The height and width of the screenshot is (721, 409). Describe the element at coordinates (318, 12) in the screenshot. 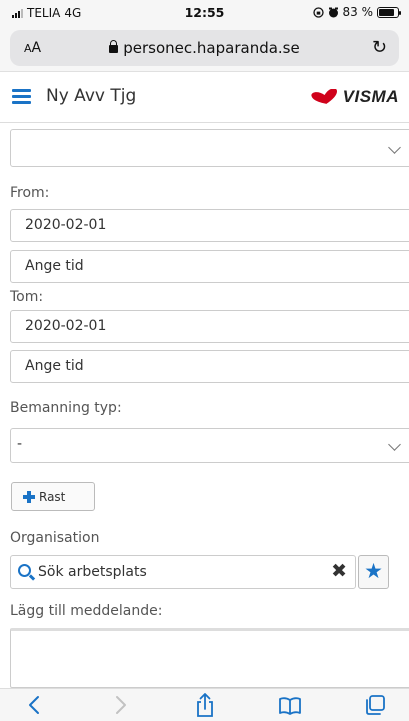

I see `orientation-lock-icon` at that location.